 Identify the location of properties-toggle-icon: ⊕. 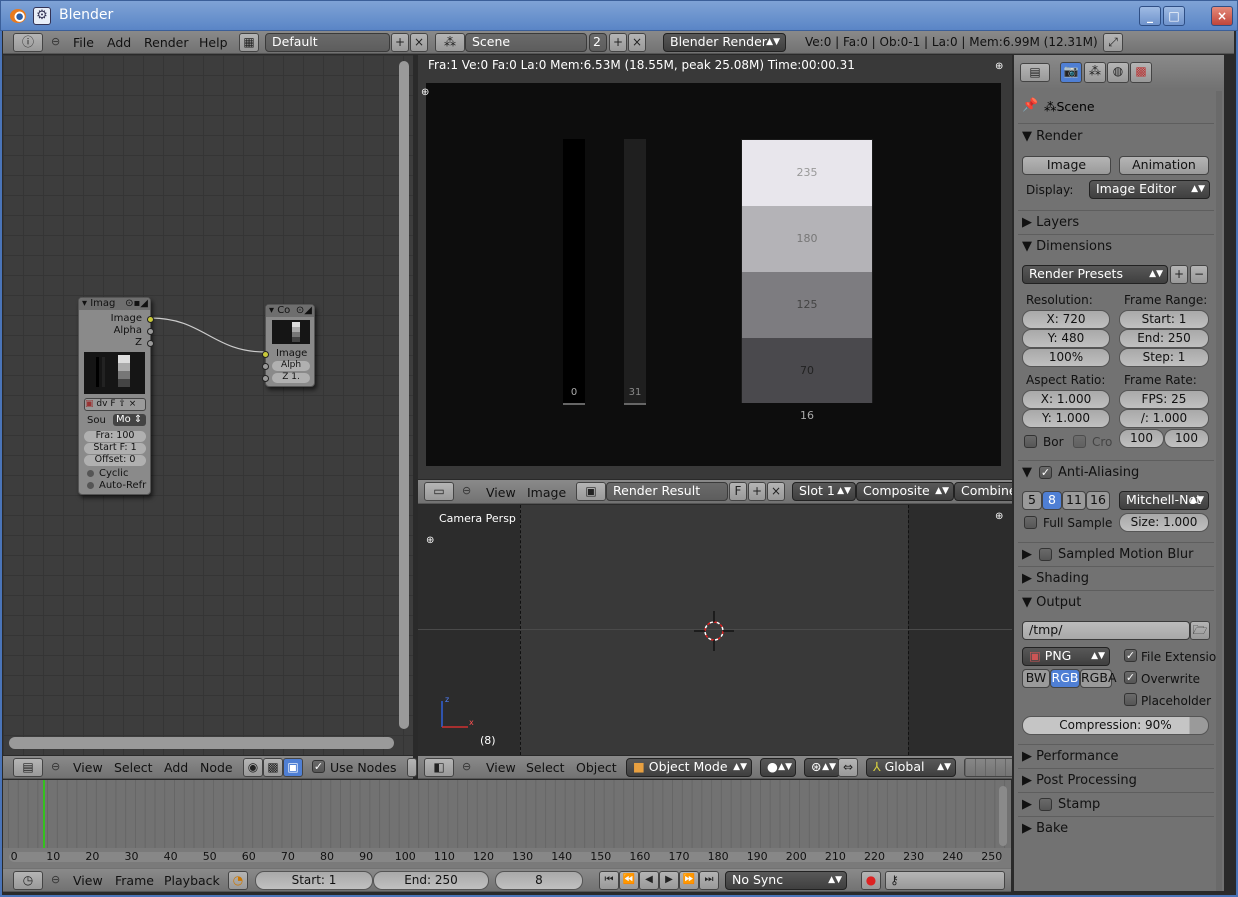
(999, 516).